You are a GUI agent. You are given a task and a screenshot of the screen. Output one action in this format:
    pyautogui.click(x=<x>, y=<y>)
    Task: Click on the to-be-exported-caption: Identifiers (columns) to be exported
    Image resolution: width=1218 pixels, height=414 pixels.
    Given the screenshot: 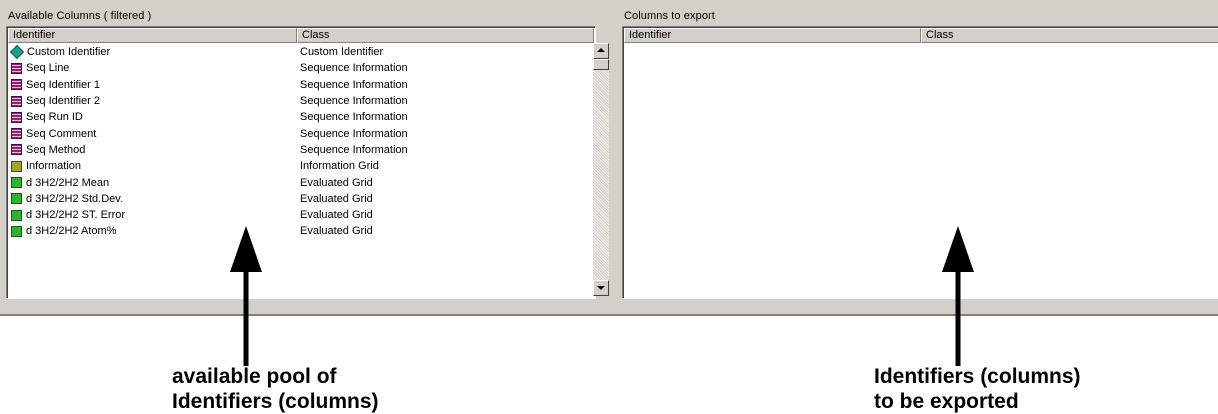 What is the action you would take?
    pyautogui.click(x=977, y=389)
    